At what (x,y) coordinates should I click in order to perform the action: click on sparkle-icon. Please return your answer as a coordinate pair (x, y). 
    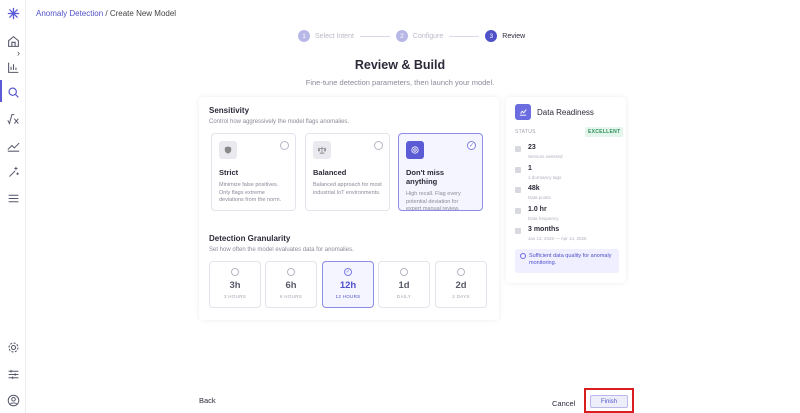
    Looking at the image, I should click on (13, 172).